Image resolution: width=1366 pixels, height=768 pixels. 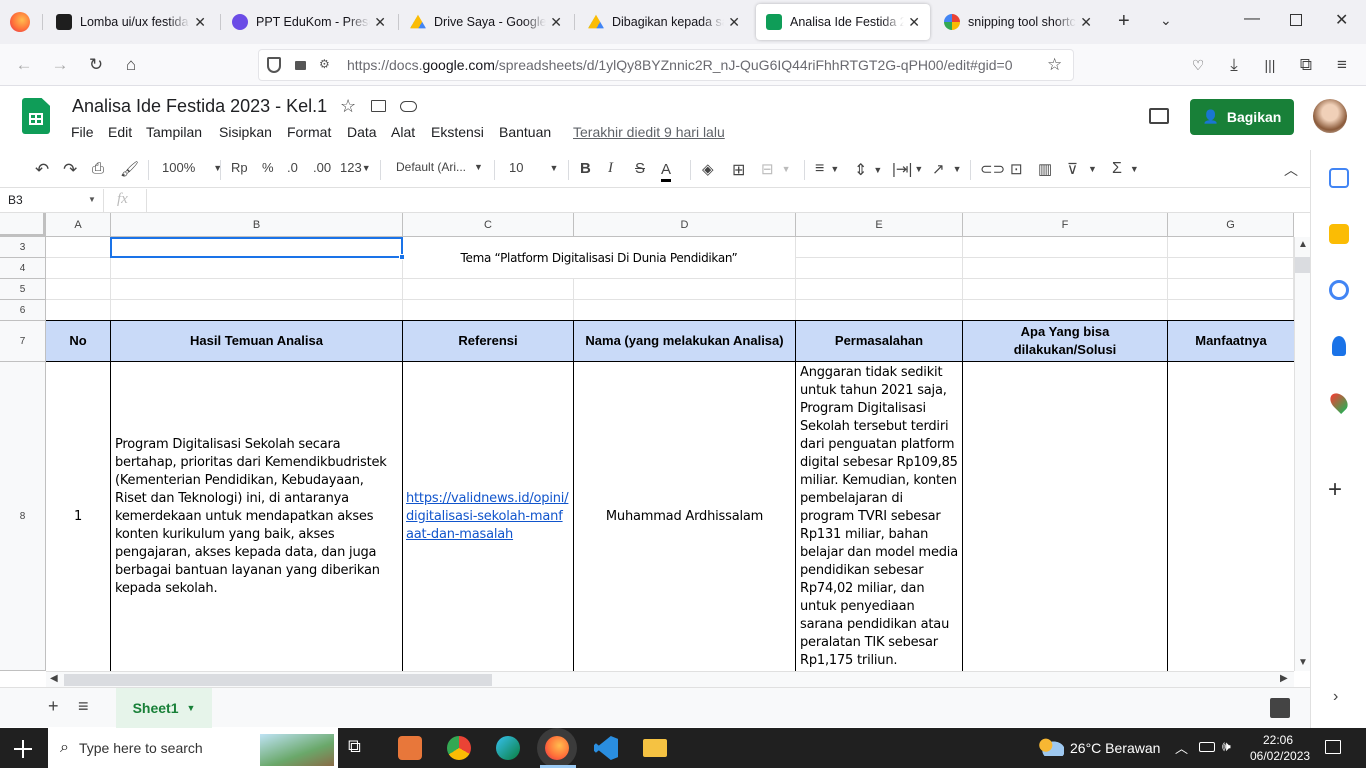 I want to click on header-solusi: Apa Yang bisa dilakukan/Solusi, so click(x=1065, y=341).